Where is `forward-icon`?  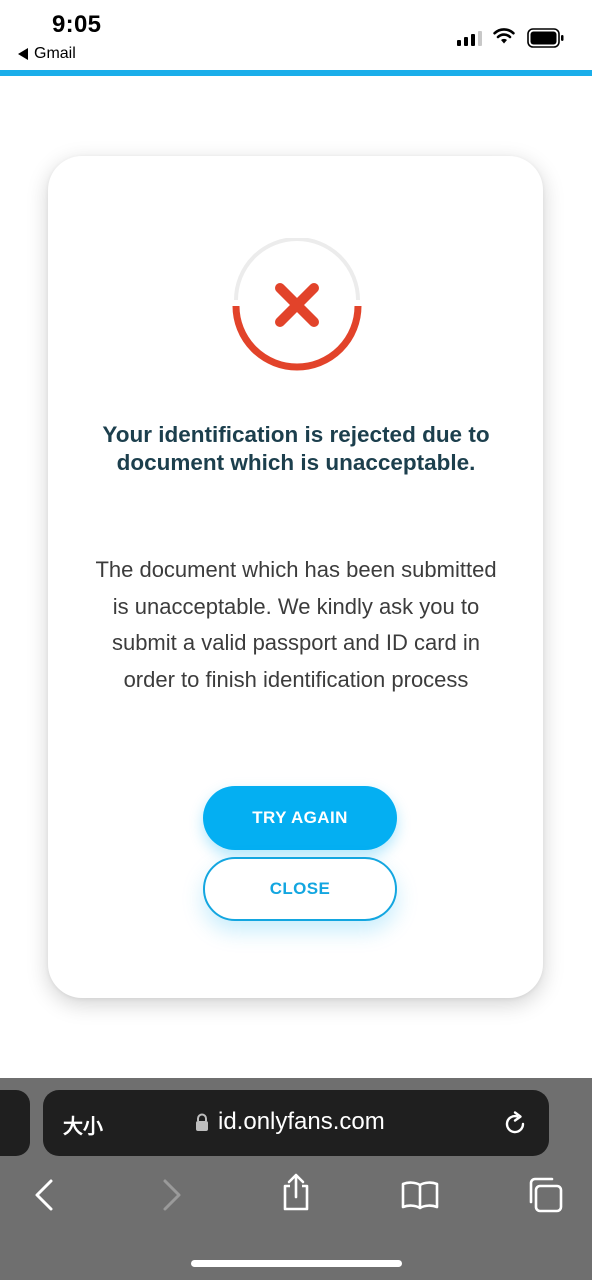 forward-icon is located at coordinates (172, 1195).